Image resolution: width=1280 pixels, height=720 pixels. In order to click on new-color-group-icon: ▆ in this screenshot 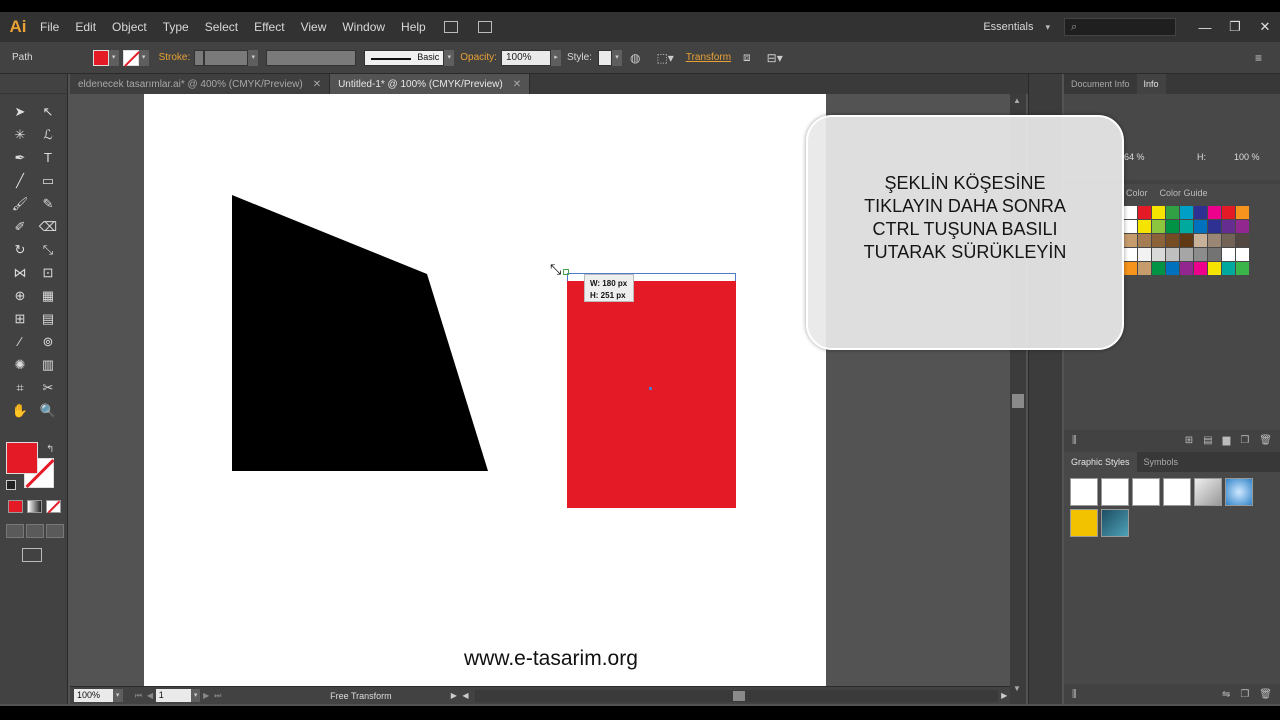, I will do `click(1227, 440)`.